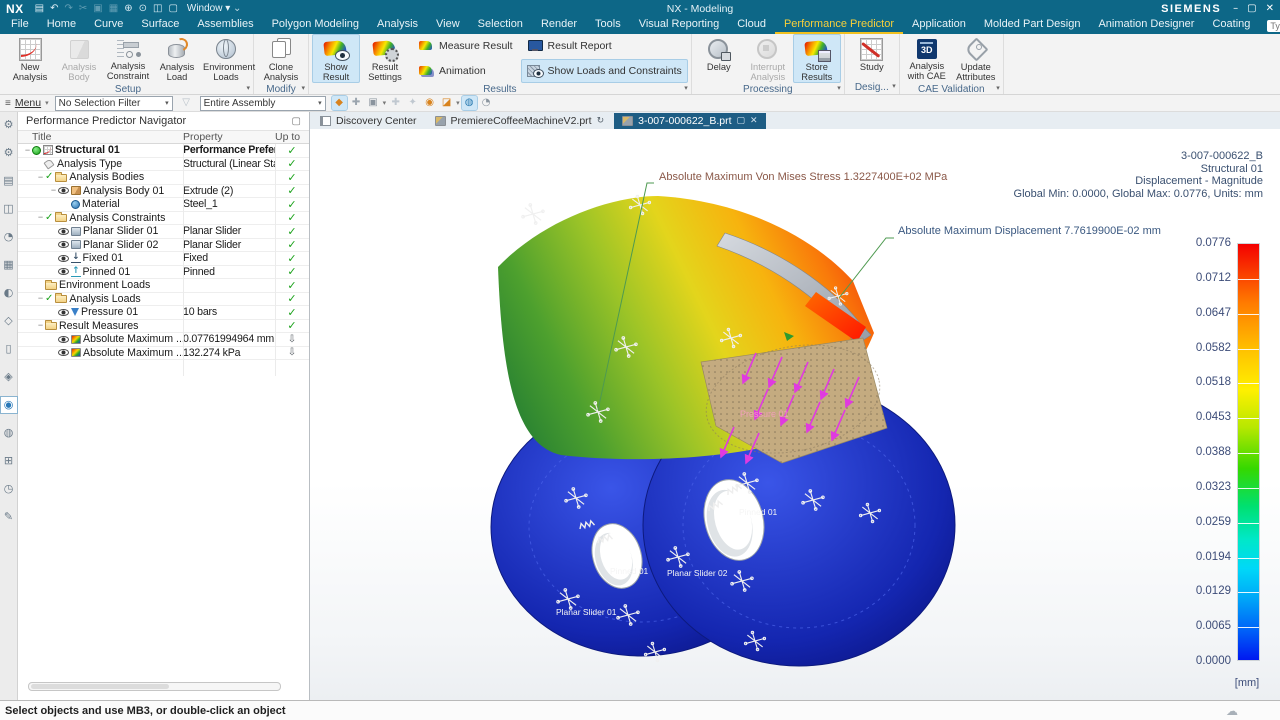 This screenshot has width=1280, height=720. What do you see at coordinates (9, 237) in the screenshot?
I see `part-navigator-icon: ◔` at bounding box center [9, 237].